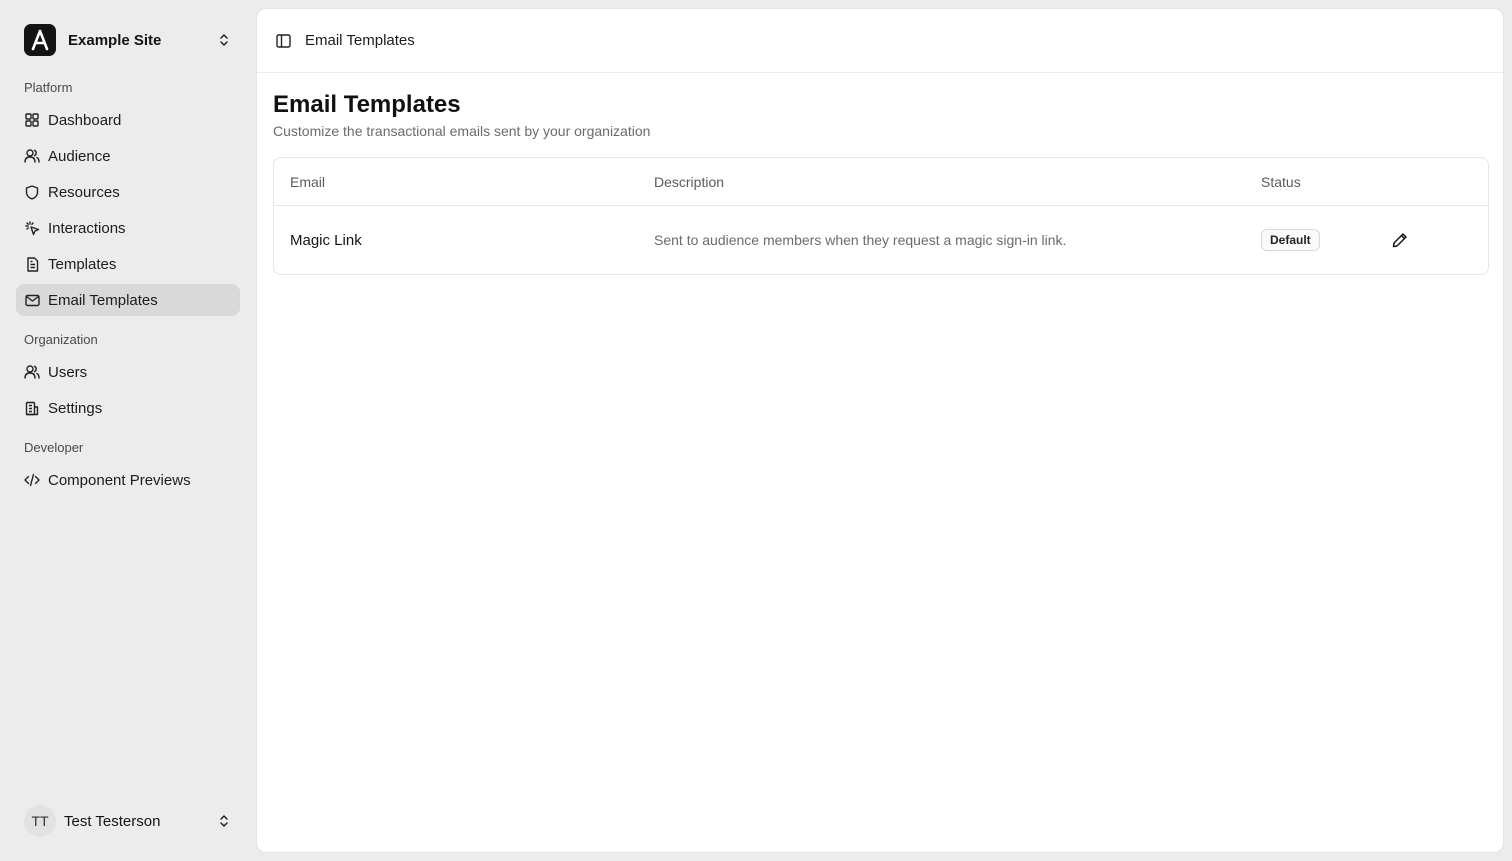  I want to click on sidebar-item-interactions: Interactions, so click(128, 228).